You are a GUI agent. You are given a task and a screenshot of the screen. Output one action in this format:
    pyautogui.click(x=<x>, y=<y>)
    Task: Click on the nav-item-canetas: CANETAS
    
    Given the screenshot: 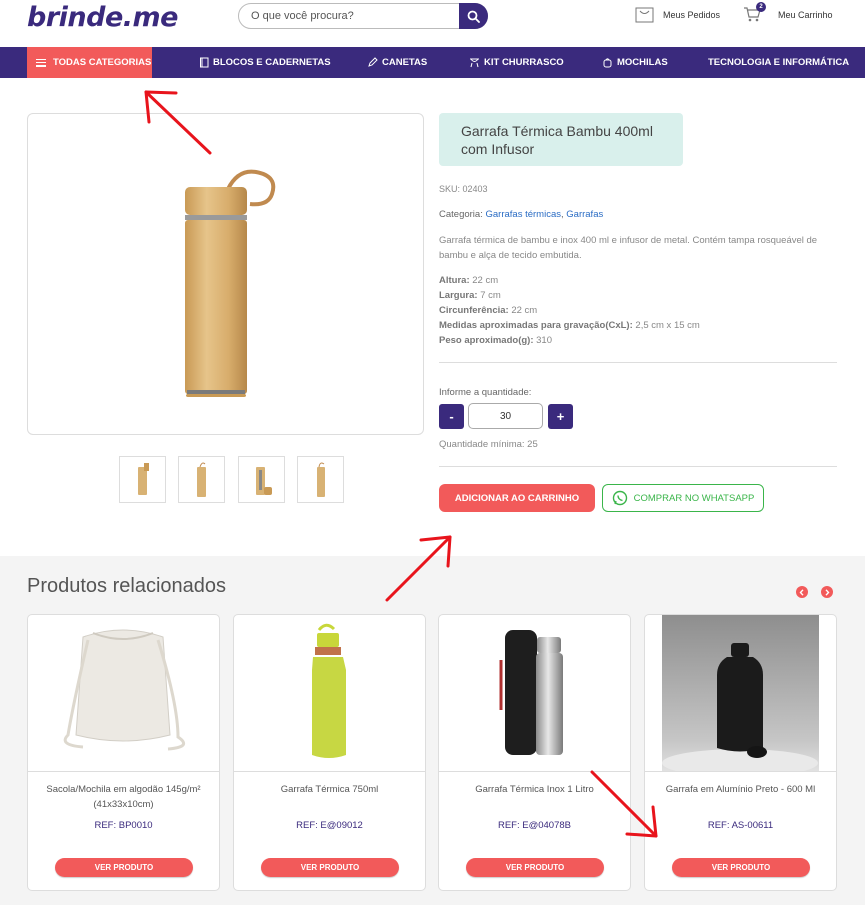 What is the action you would take?
    pyautogui.click(x=397, y=62)
    